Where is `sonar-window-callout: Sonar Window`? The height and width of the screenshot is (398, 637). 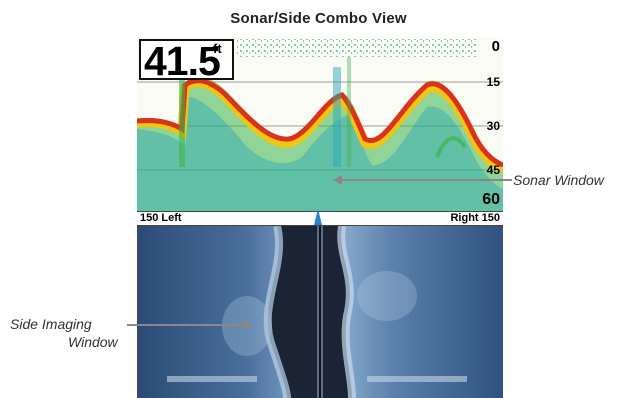 sonar-window-callout: Sonar Window is located at coordinates (558, 180).